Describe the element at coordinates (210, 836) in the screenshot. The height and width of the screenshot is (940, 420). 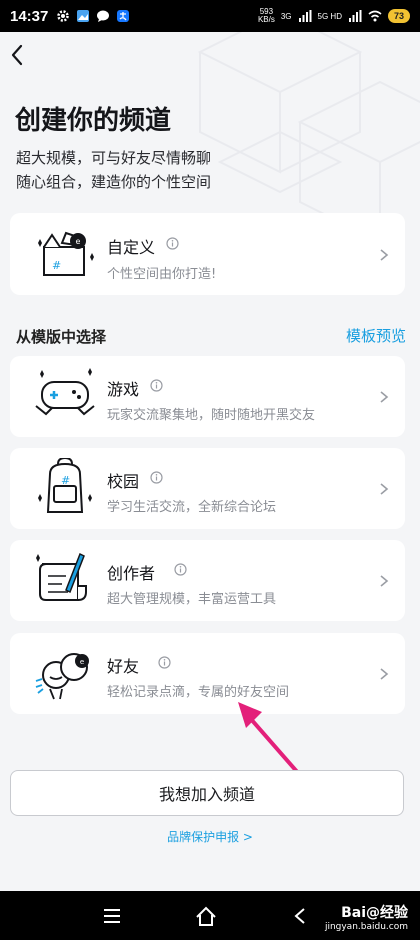
I see `brand-protection-link: 品牌保护申报 >` at that location.